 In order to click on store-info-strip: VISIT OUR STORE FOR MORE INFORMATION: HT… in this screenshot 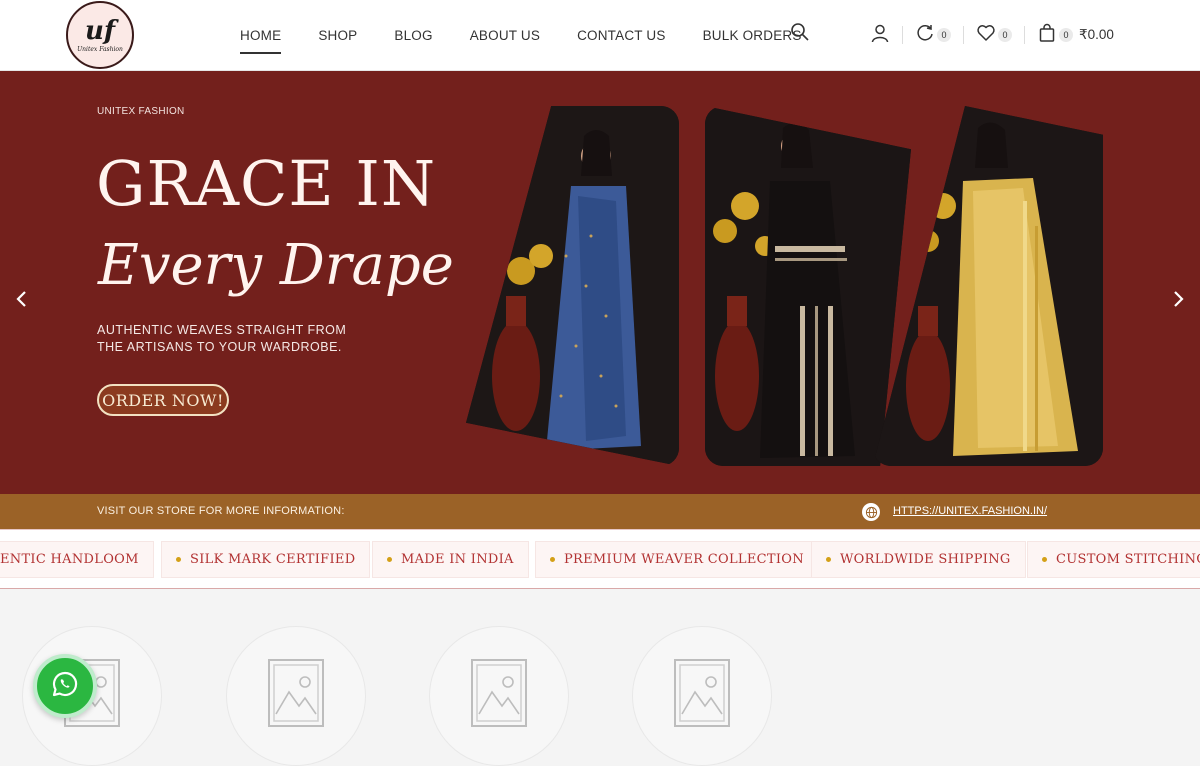, I will do `click(600, 511)`.